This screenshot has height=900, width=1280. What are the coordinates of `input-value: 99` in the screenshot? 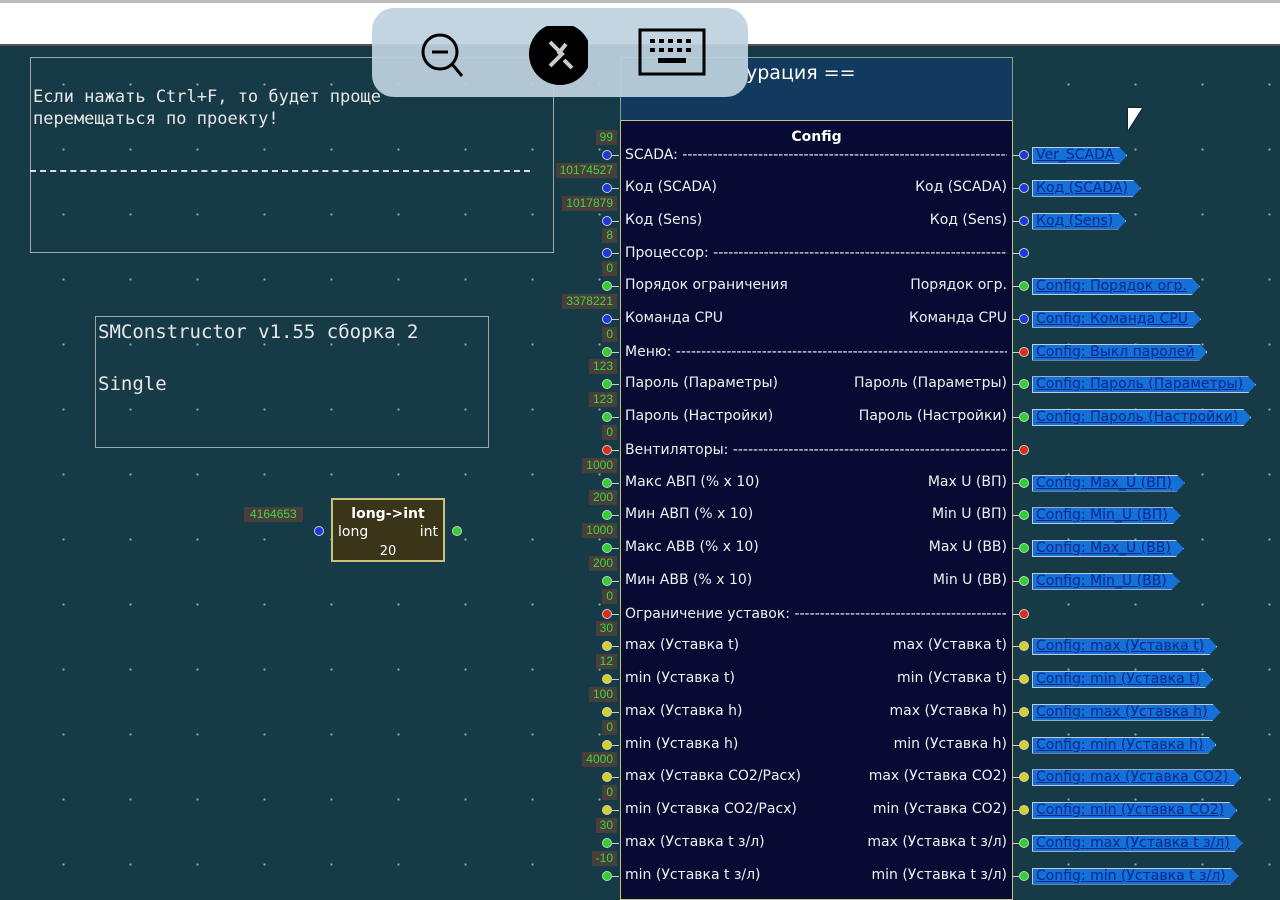 It's located at (606, 137).